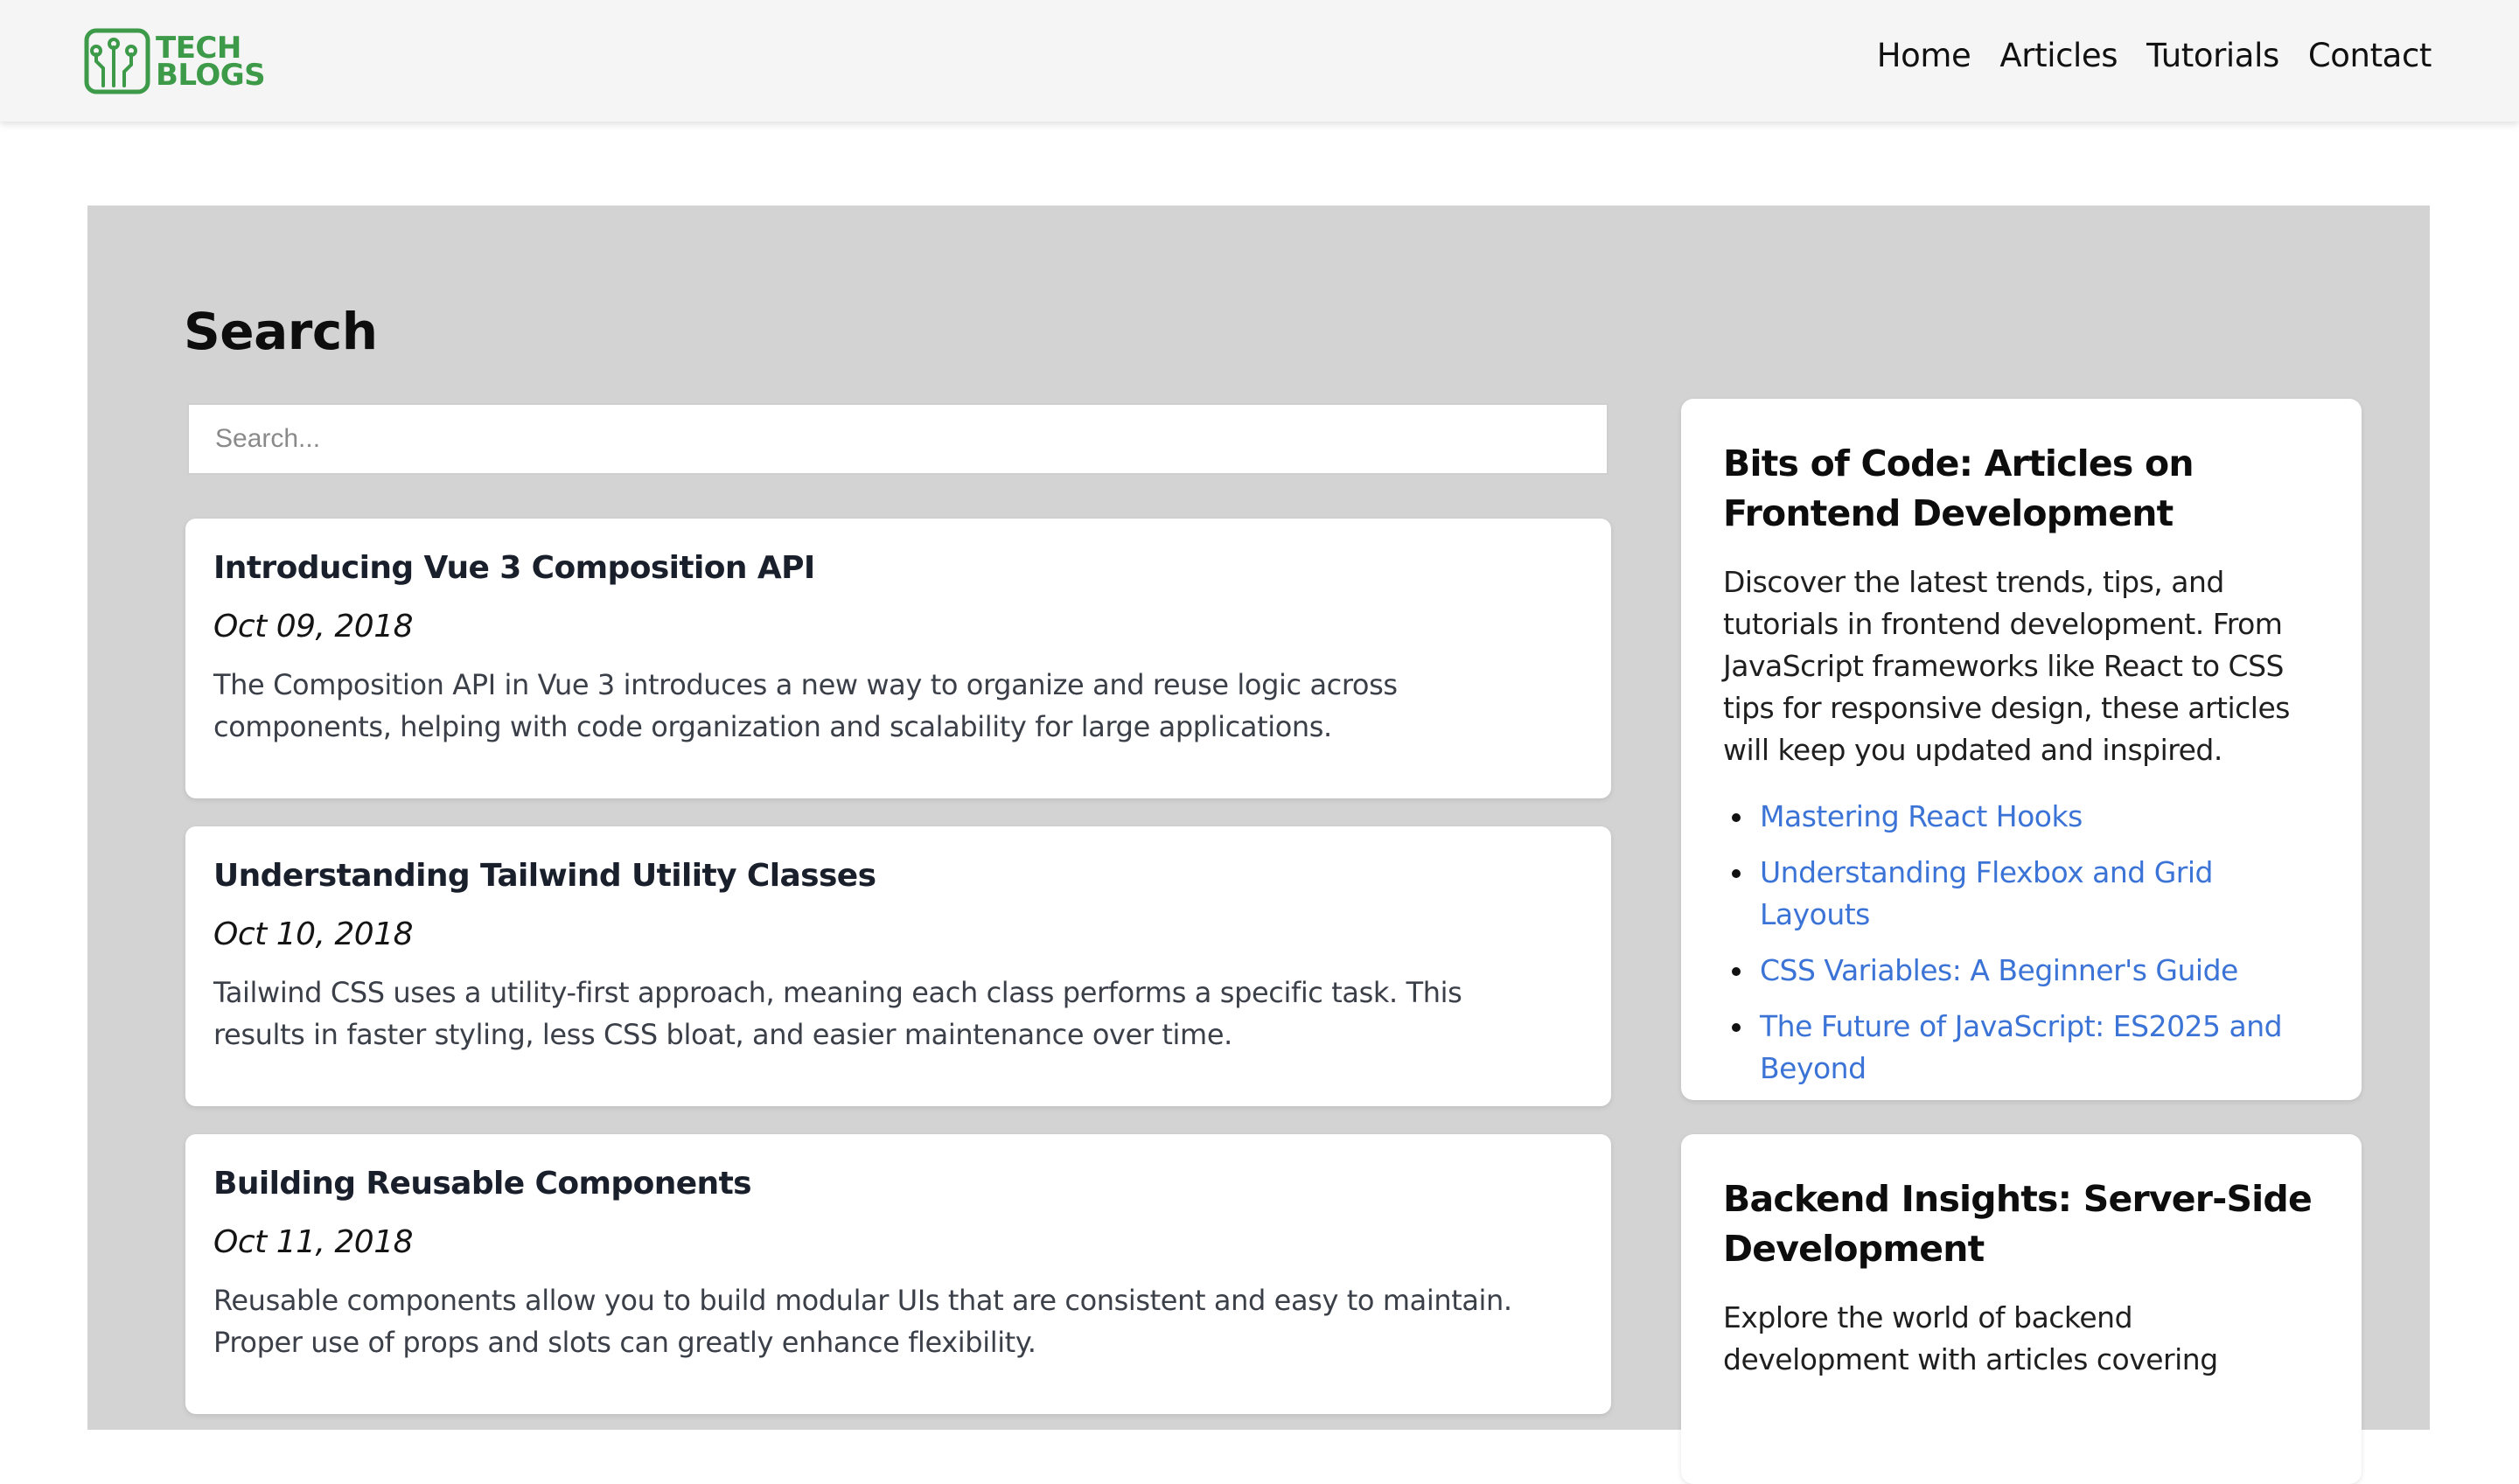 This screenshot has width=2519, height=1484. Describe the element at coordinates (211, 75) in the screenshot. I see `logo-text-line2: BLOGS` at that location.